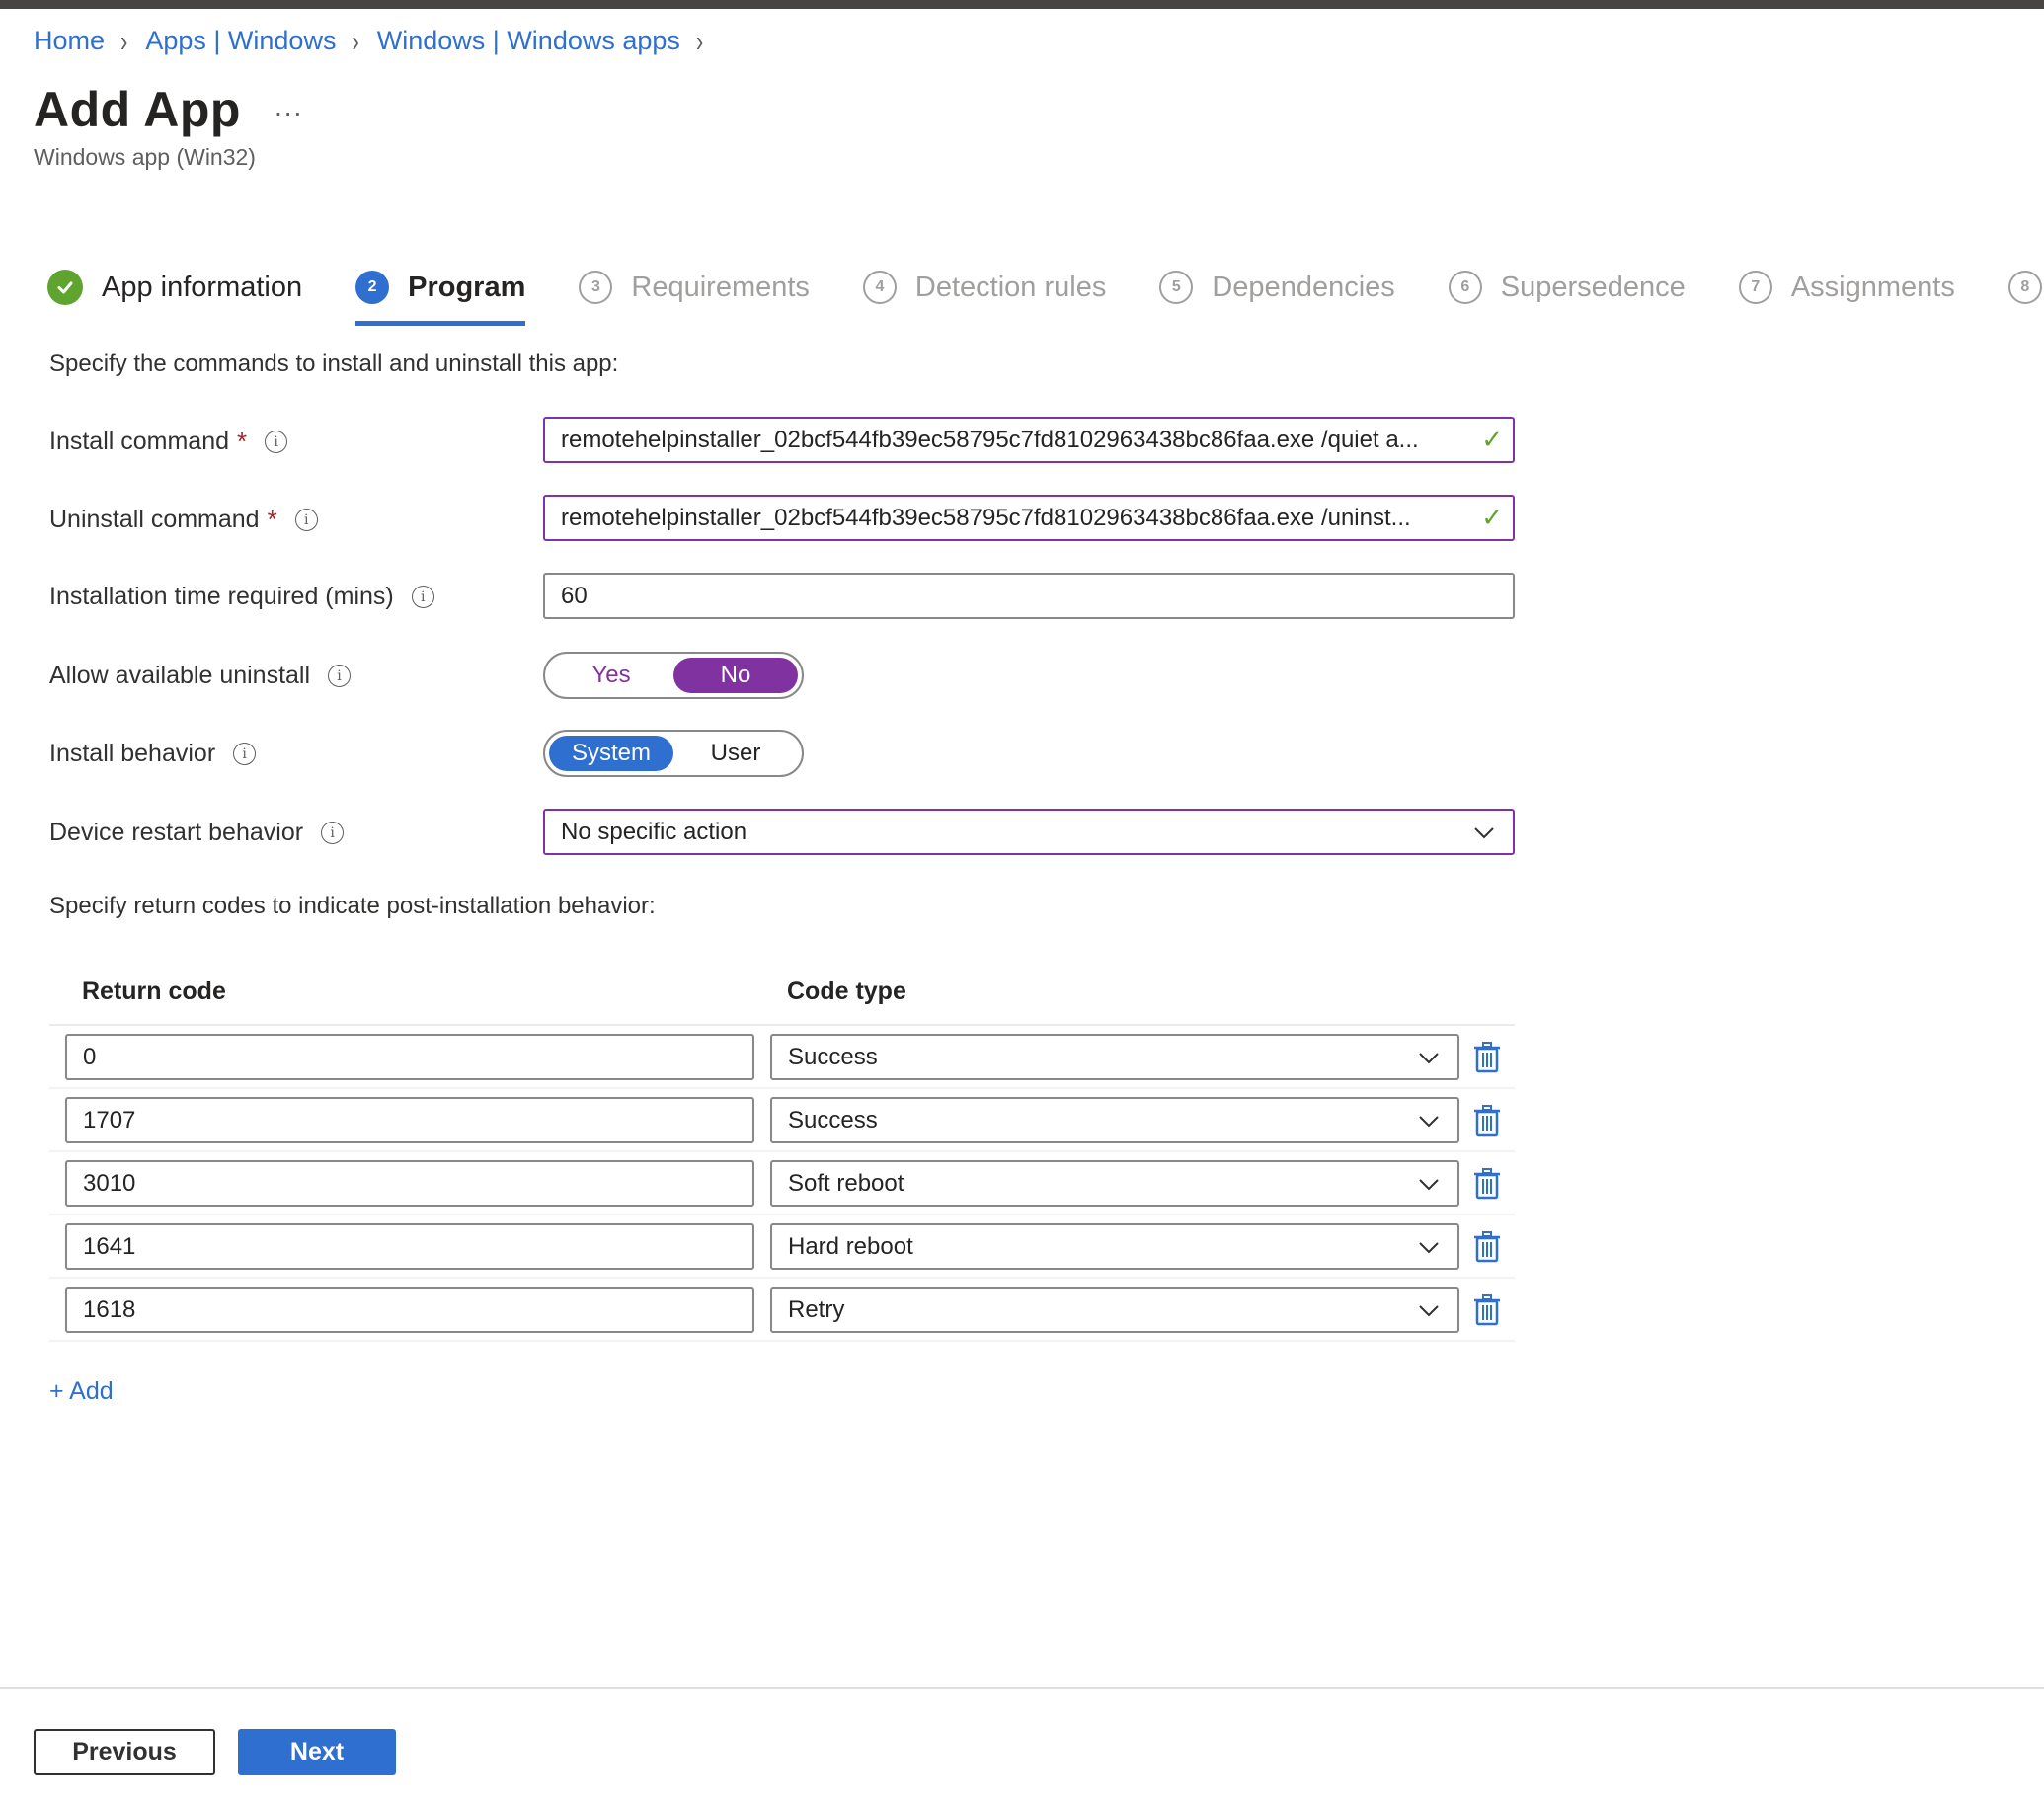  What do you see at coordinates (575, 595) in the screenshot?
I see `install-time-value: 60` at bounding box center [575, 595].